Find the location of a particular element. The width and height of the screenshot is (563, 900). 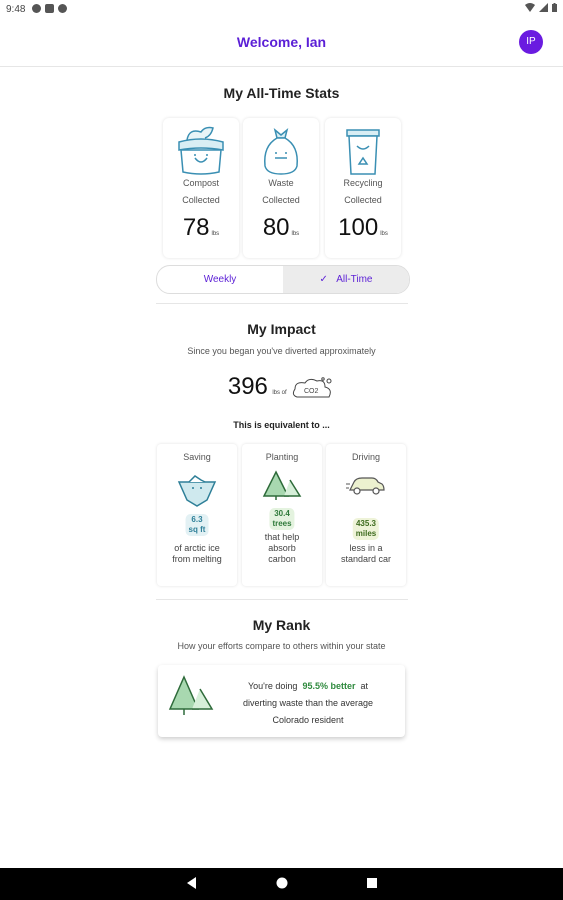

recycling-unit: lbs is located at coordinates (384, 234).